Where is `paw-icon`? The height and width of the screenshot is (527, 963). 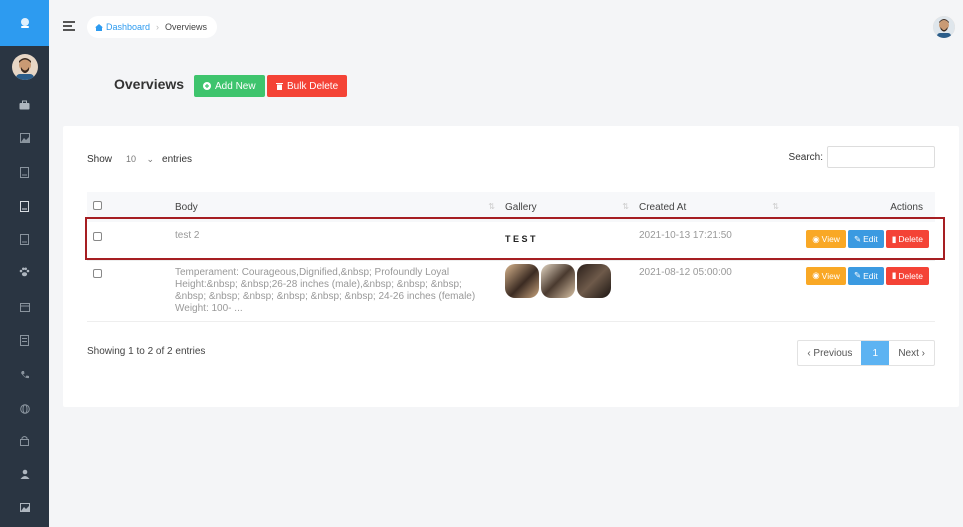
paw-icon is located at coordinates (24, 272).